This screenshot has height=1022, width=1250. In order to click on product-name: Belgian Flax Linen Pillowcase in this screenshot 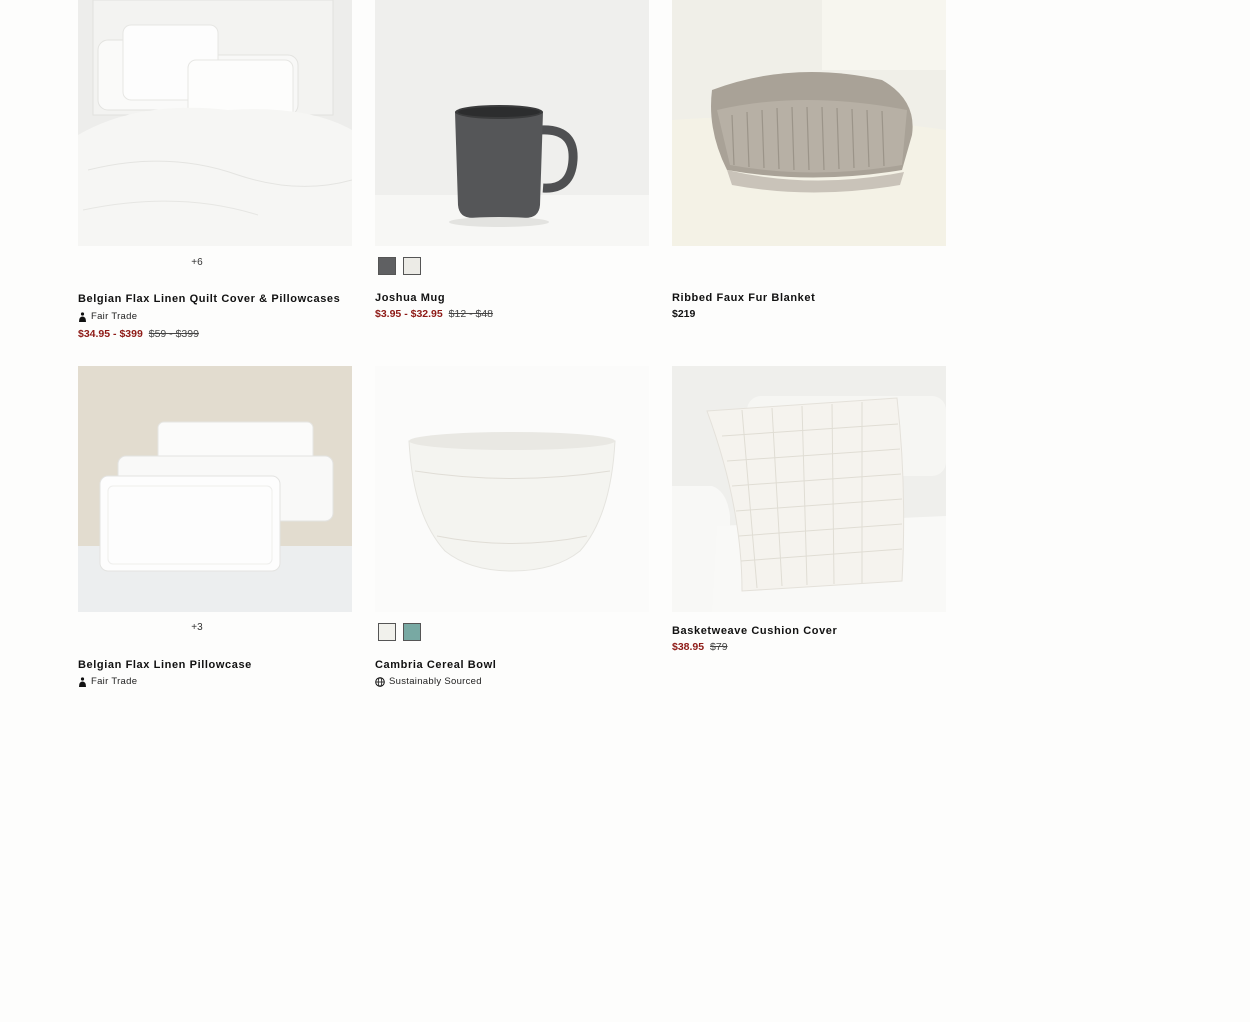, I will do `click(165, 665)`.